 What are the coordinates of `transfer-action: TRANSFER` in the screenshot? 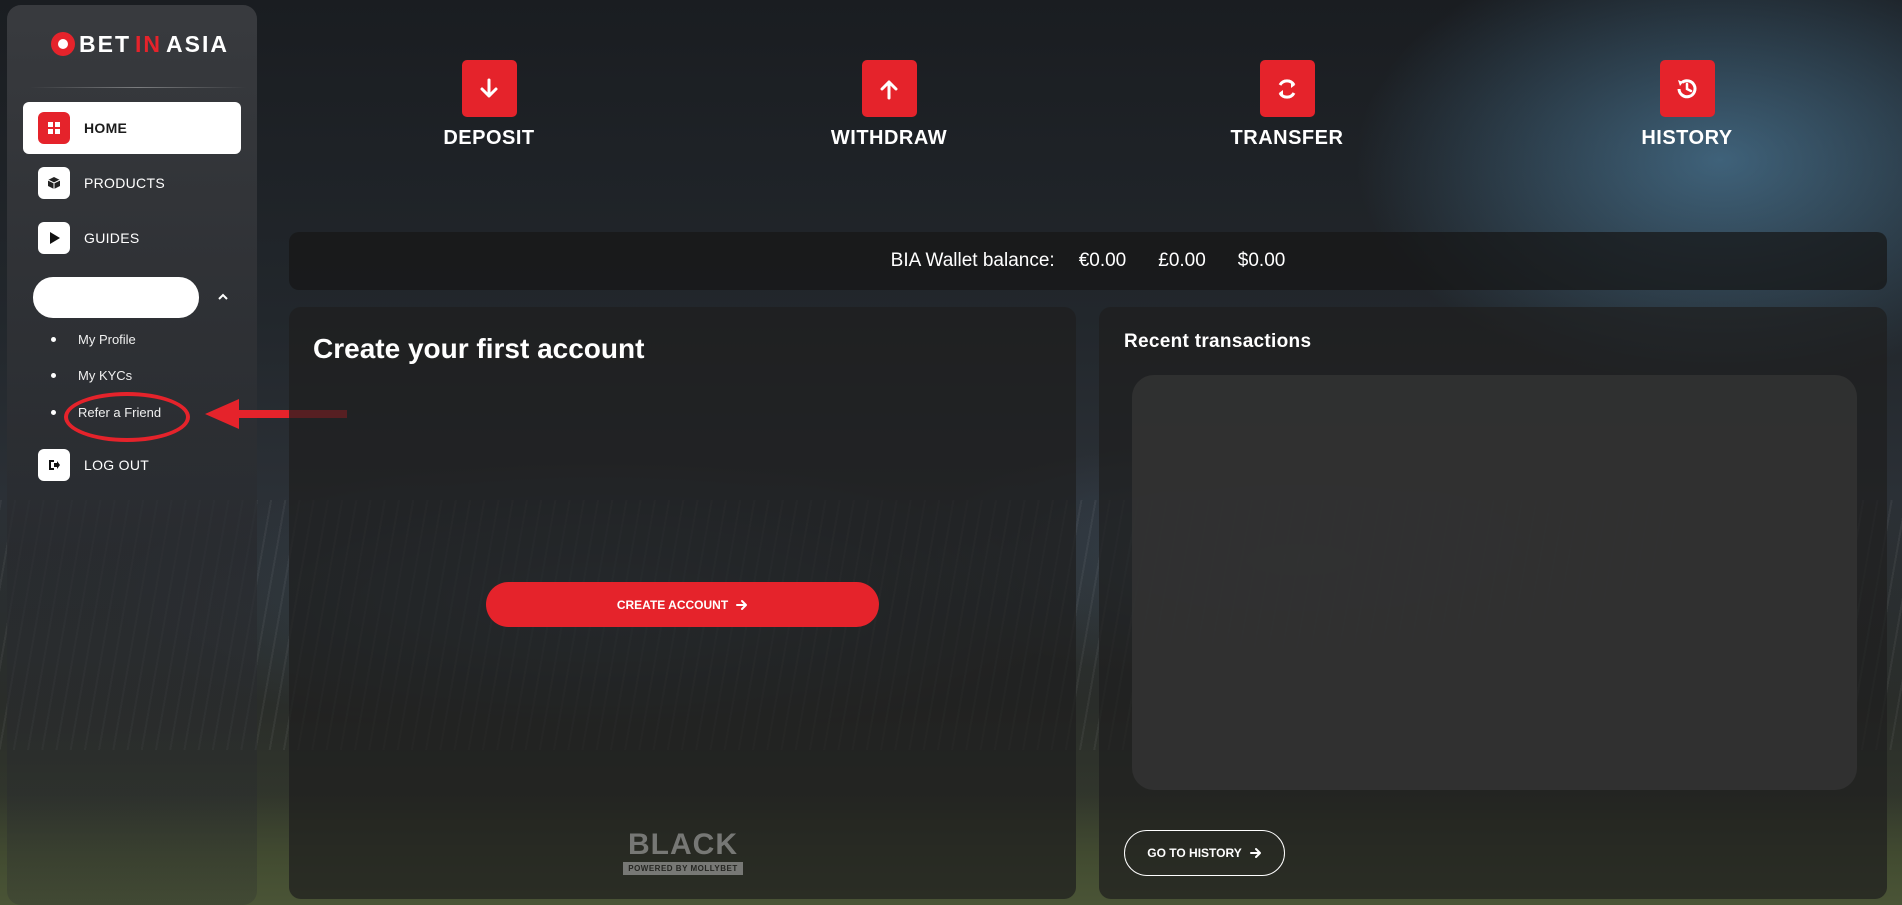 It's located at (1287, 105).